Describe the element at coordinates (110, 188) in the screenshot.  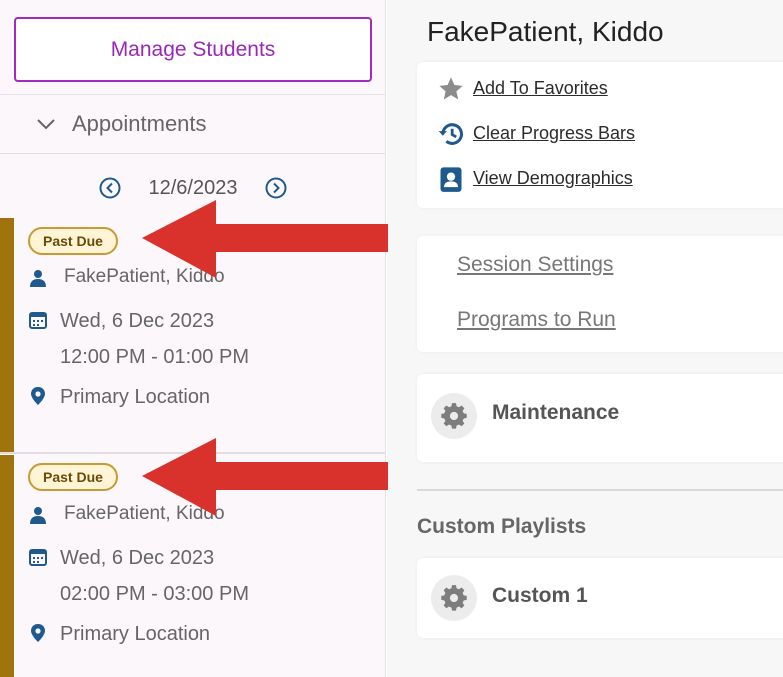
I see `previous-day-icon` at that location.